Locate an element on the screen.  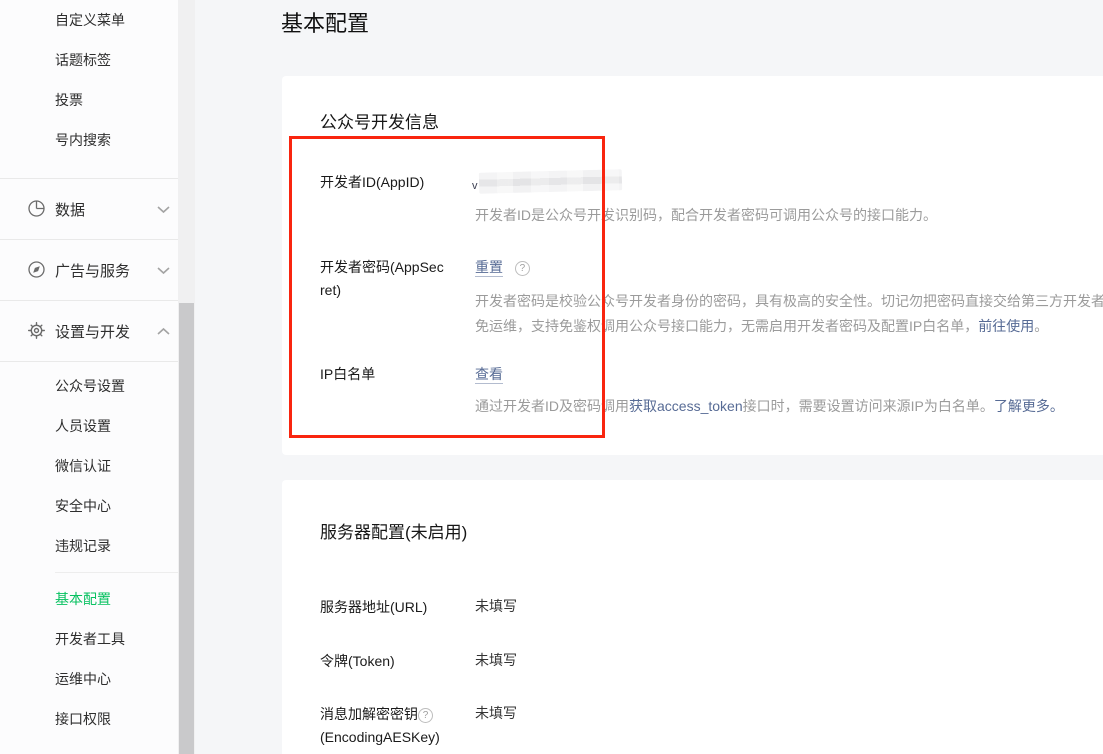
sidebar-item-account-settings: 公众号设置 is located at coordinates (89, 386).